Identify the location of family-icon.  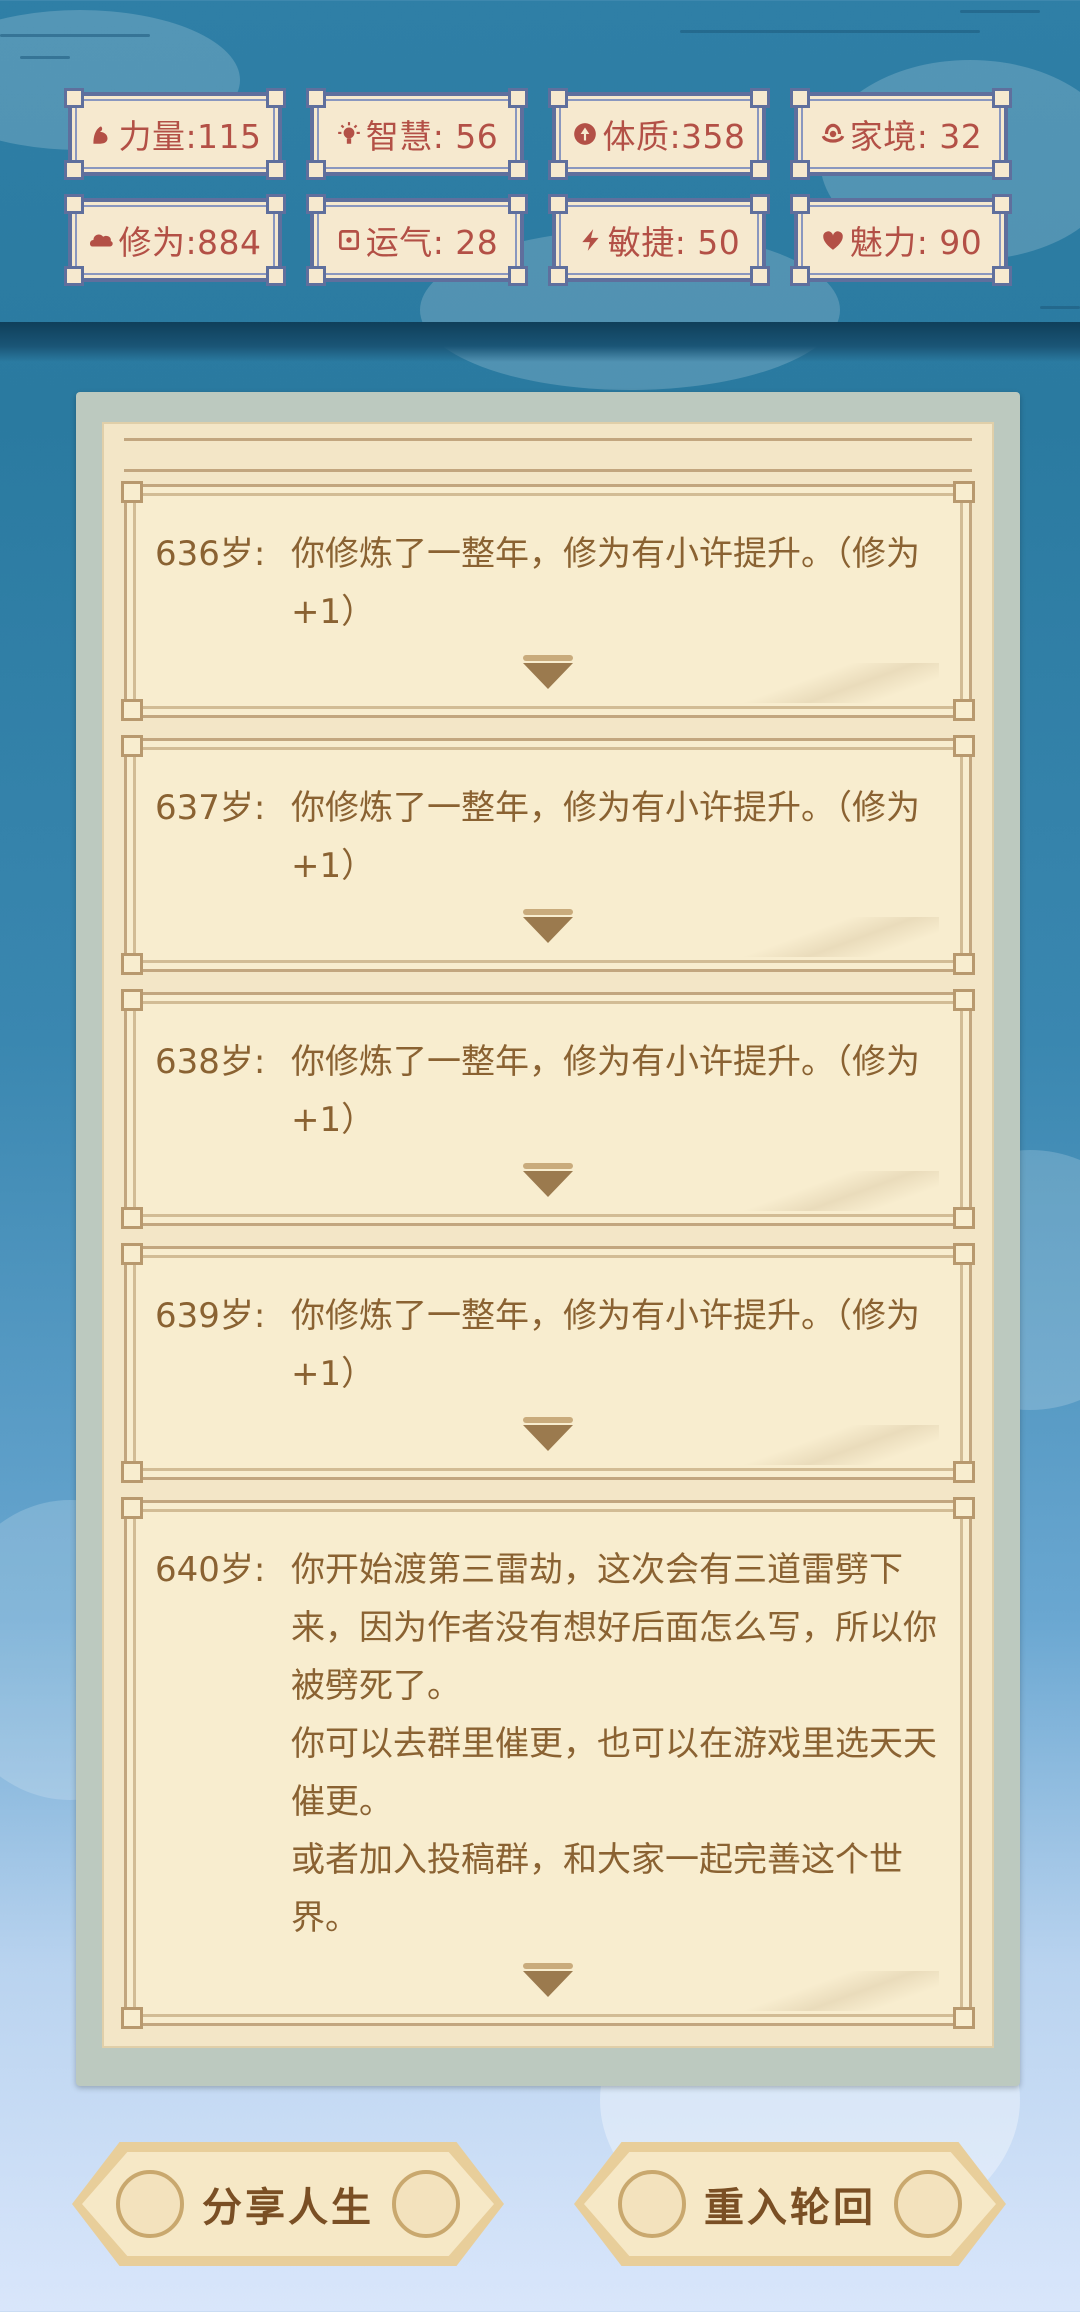
(832, 133).